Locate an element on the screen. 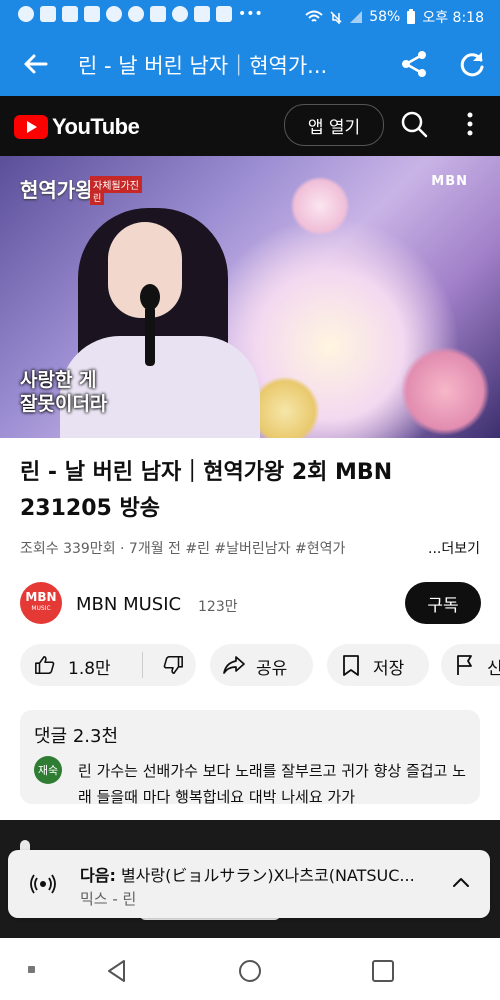 The image size is (500, 1000). battery-icon is located at coordinates (411, 16).